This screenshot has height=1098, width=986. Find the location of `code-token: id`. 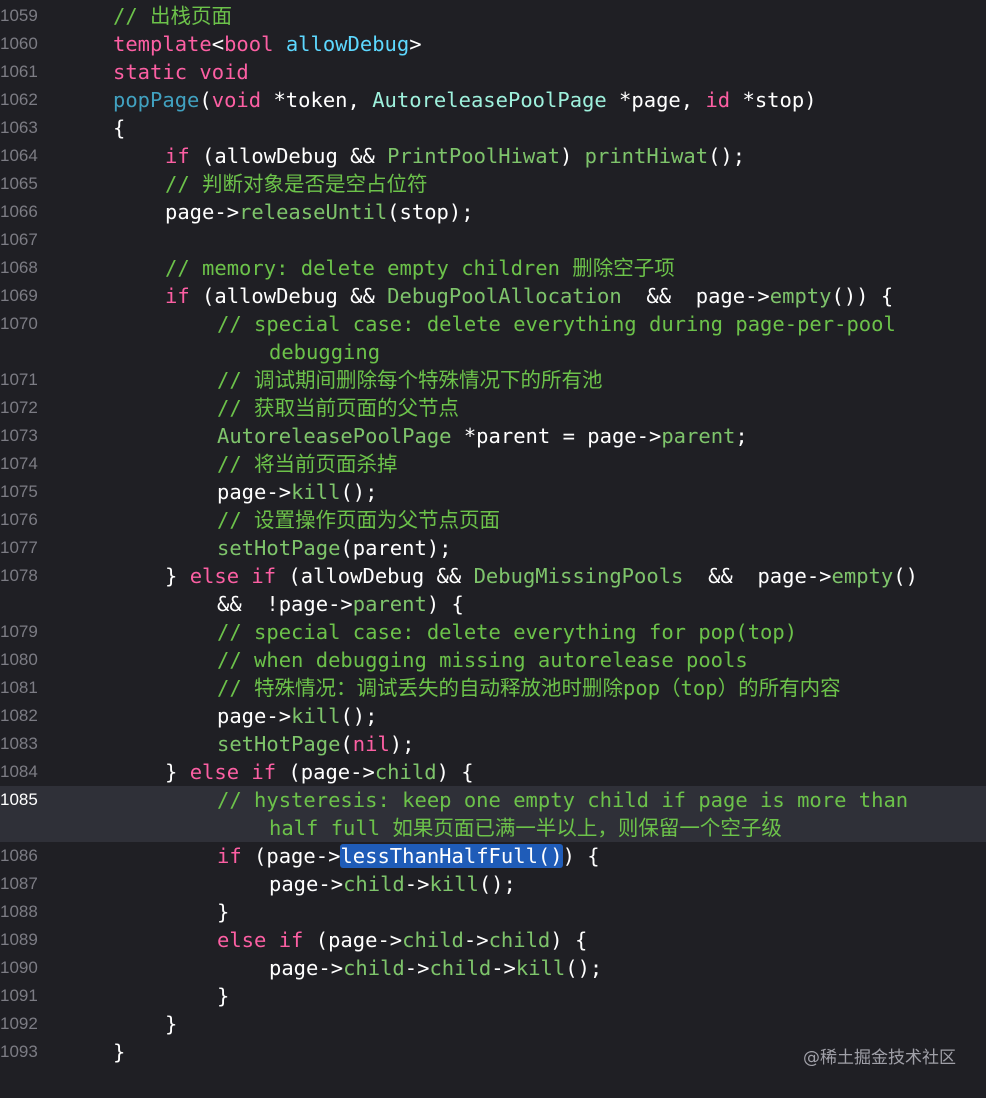

code-token: id is located at coordinates (718, 100).